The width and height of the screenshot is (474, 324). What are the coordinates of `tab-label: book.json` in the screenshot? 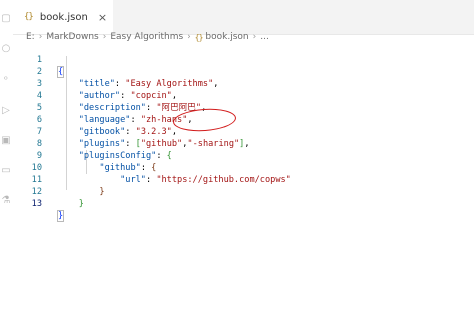 It's located at (63, 17).